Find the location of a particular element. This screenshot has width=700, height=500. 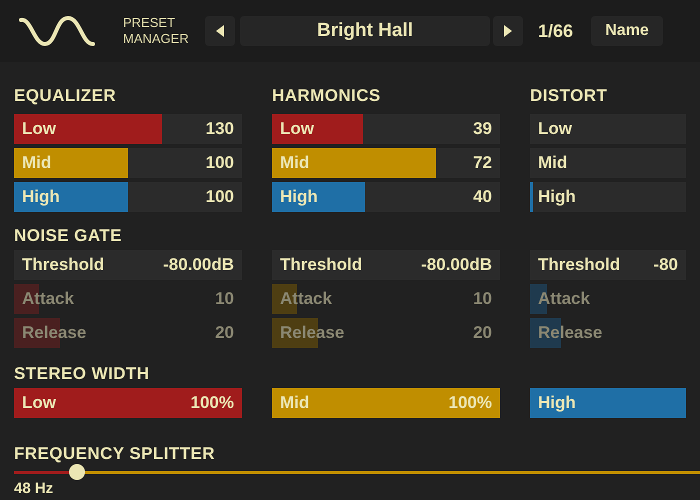

left-triangle-icon is located at coordinates (220, 31).